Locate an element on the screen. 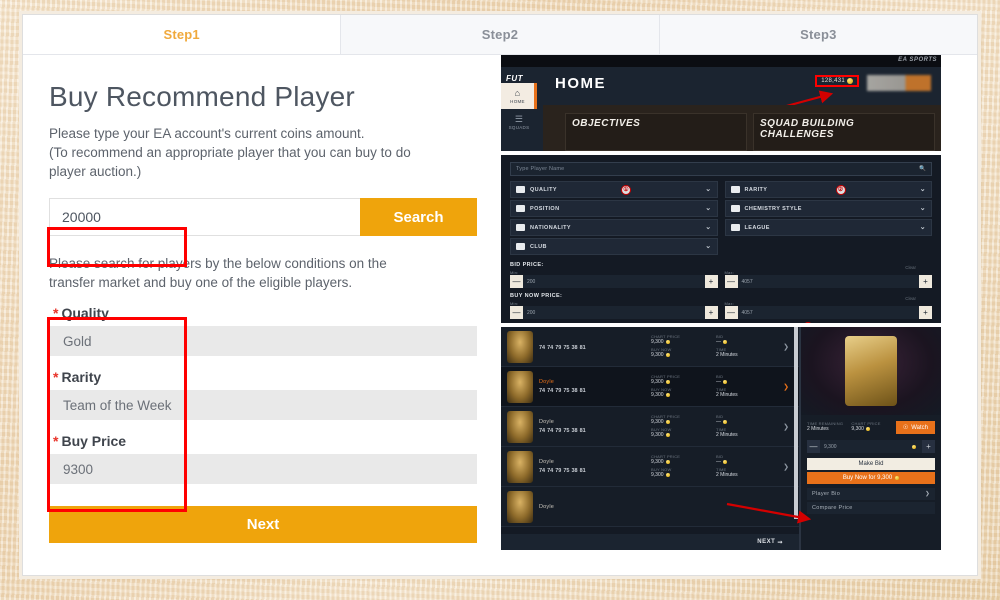  sidebar-item-home: ⌂ HOME is located at coordinates (519, 96).